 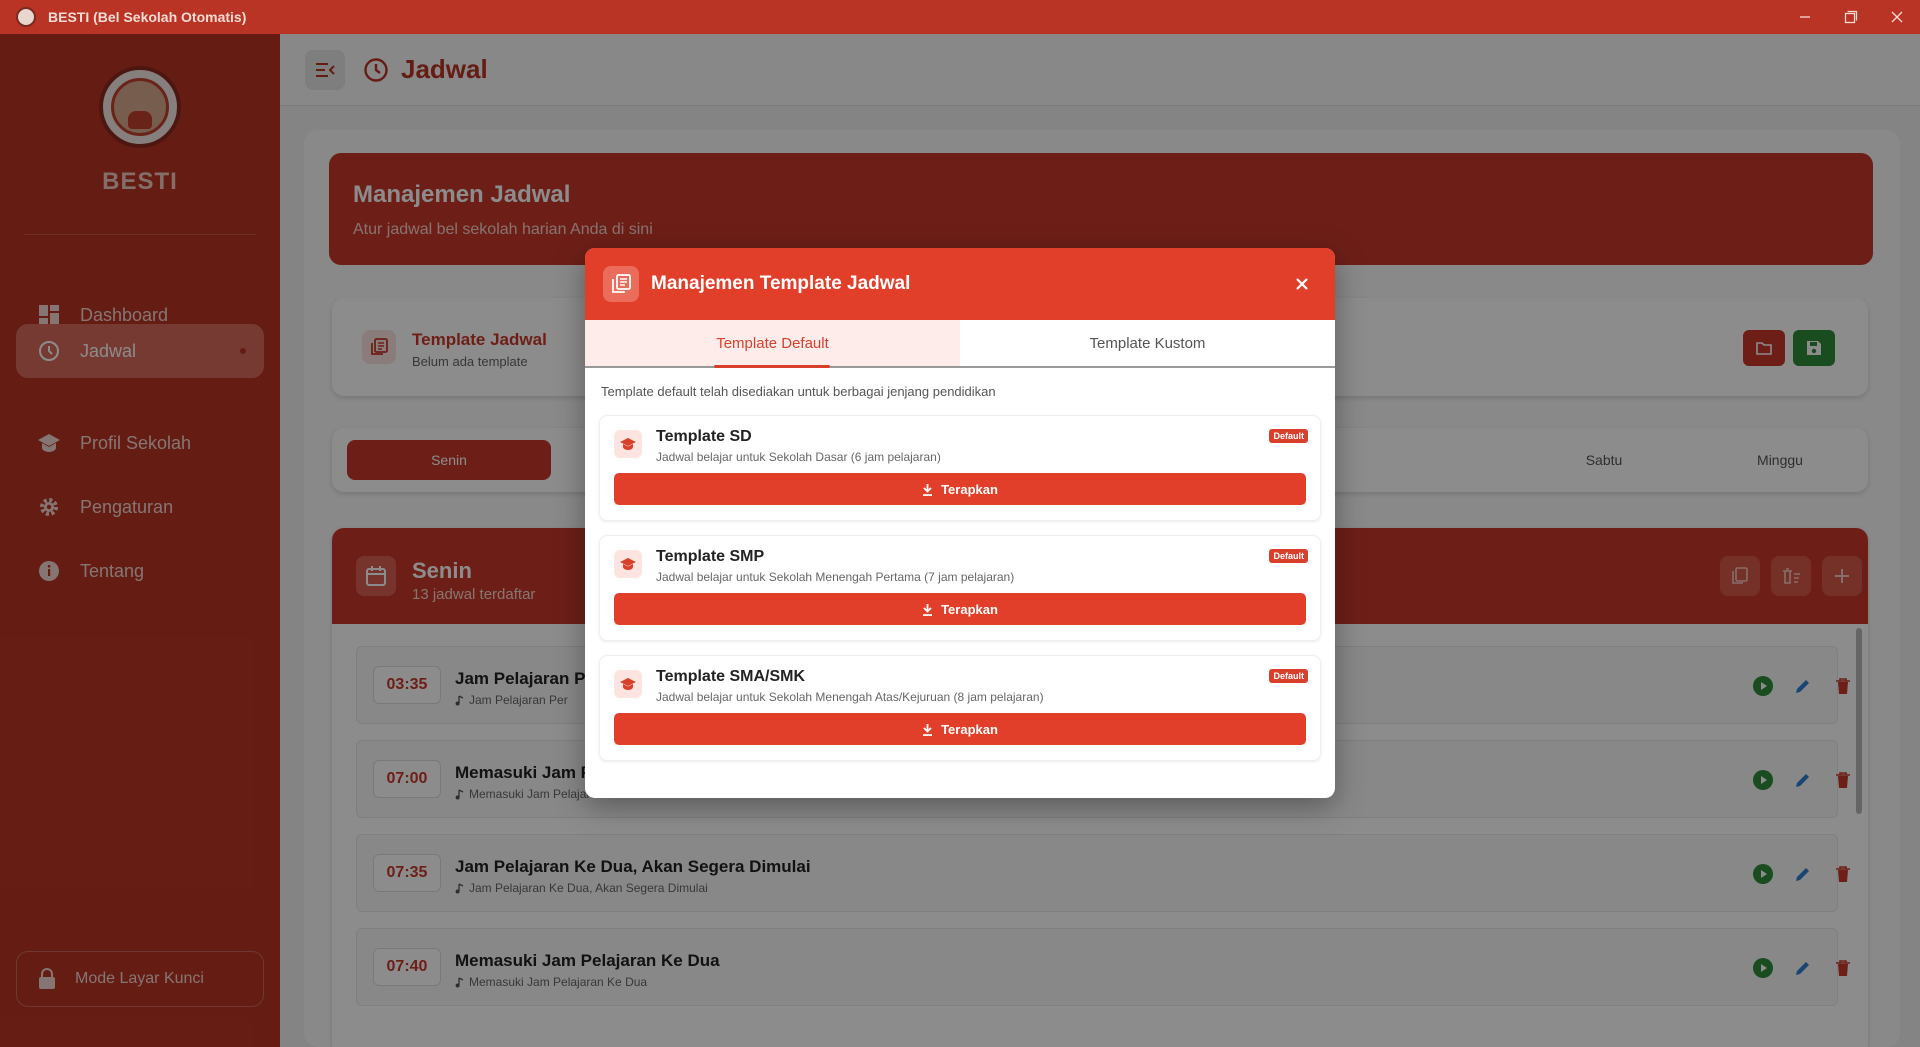 What do you see at coordinates (621, 284) in the screenshot?
I see `template-list-icon` at bounding box center [621, 284].